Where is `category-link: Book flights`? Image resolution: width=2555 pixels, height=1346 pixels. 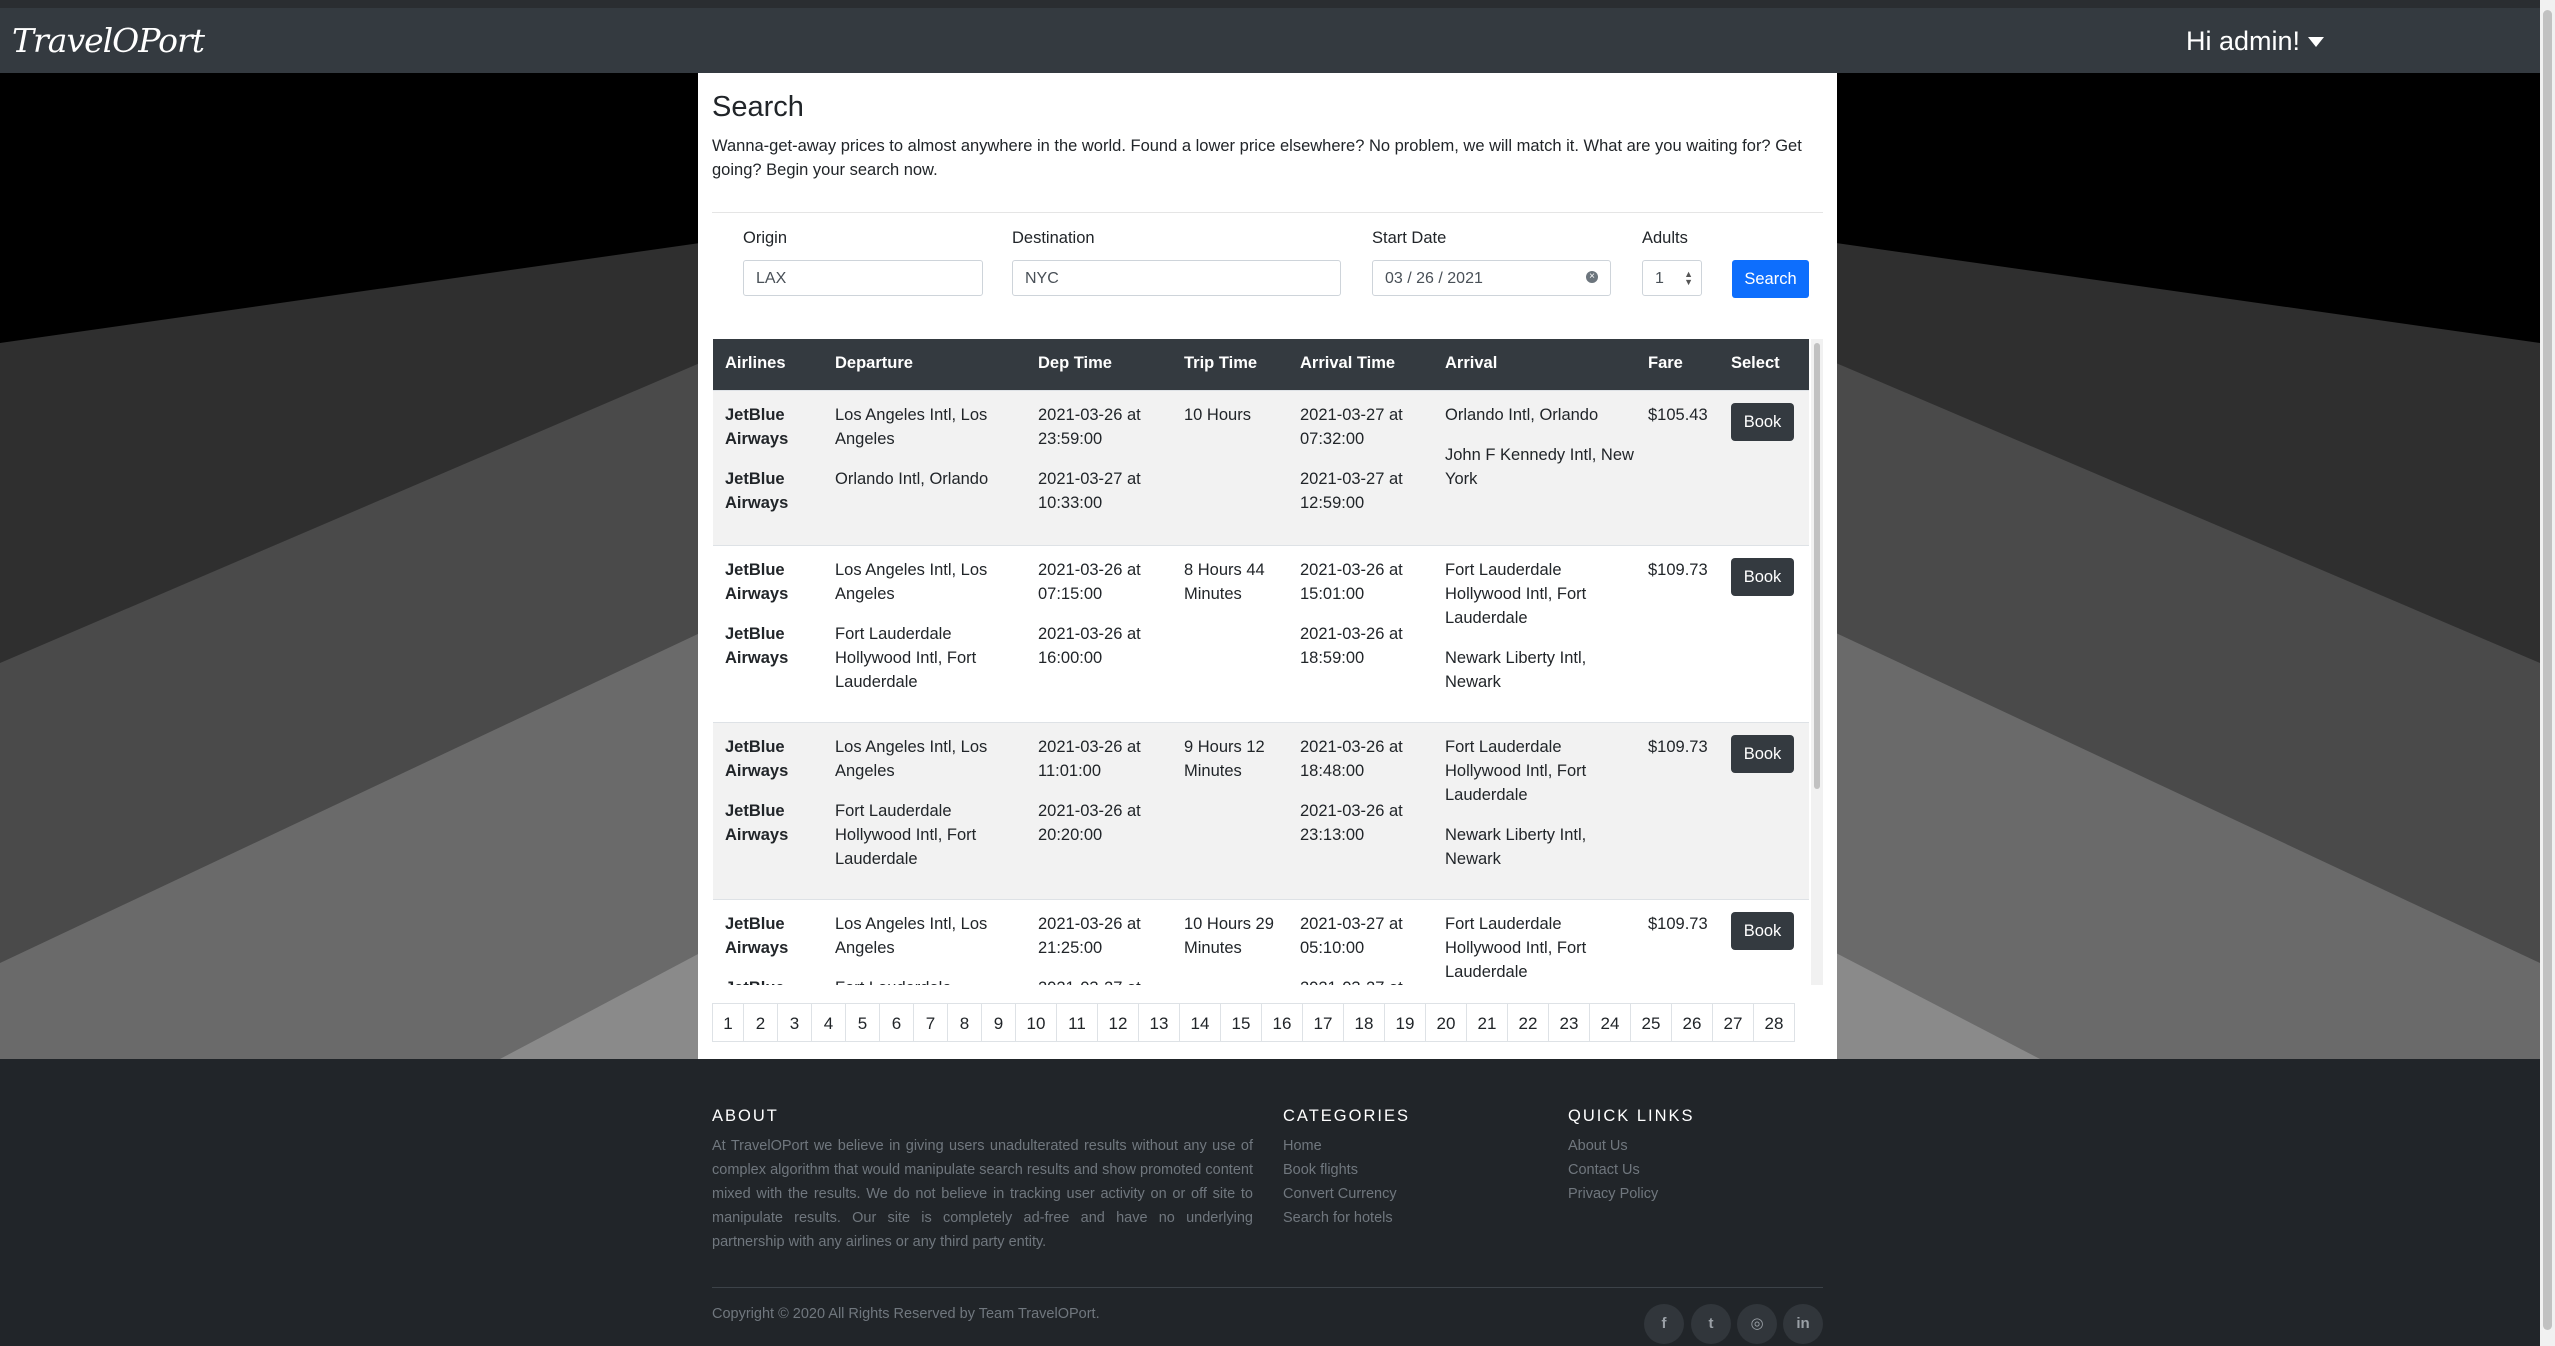
category-link: Book flights is located at coordinates (1340, 1170).